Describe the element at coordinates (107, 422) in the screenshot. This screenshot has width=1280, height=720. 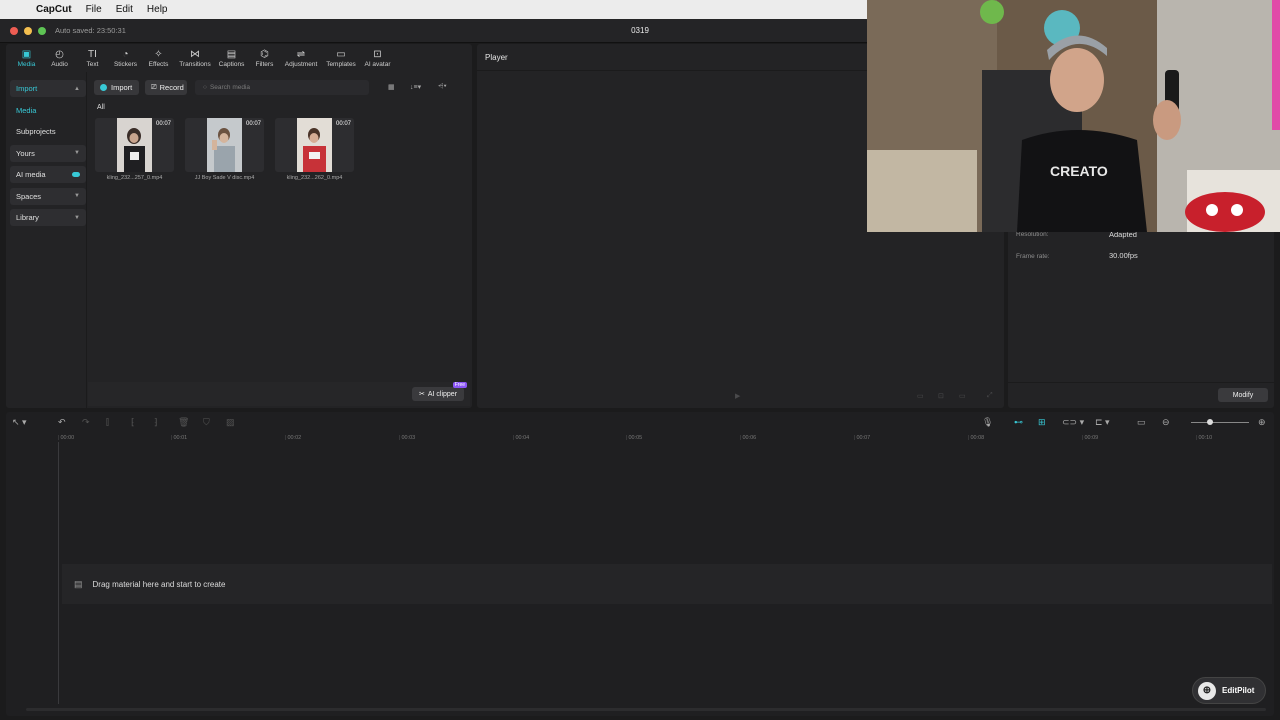
I see `split-icon: ⫿` at that location.